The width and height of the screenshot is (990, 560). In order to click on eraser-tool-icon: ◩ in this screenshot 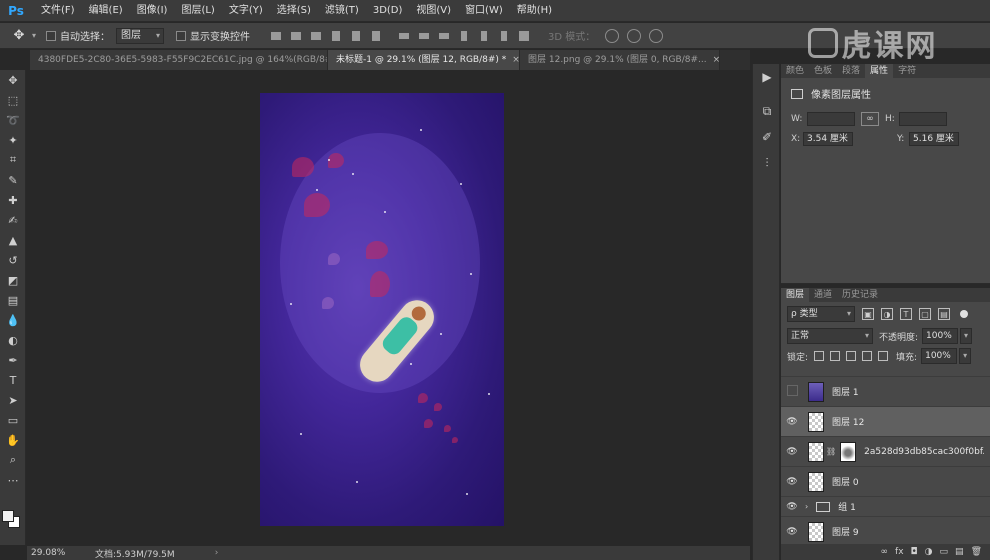, I will do `click(13, 280)`.